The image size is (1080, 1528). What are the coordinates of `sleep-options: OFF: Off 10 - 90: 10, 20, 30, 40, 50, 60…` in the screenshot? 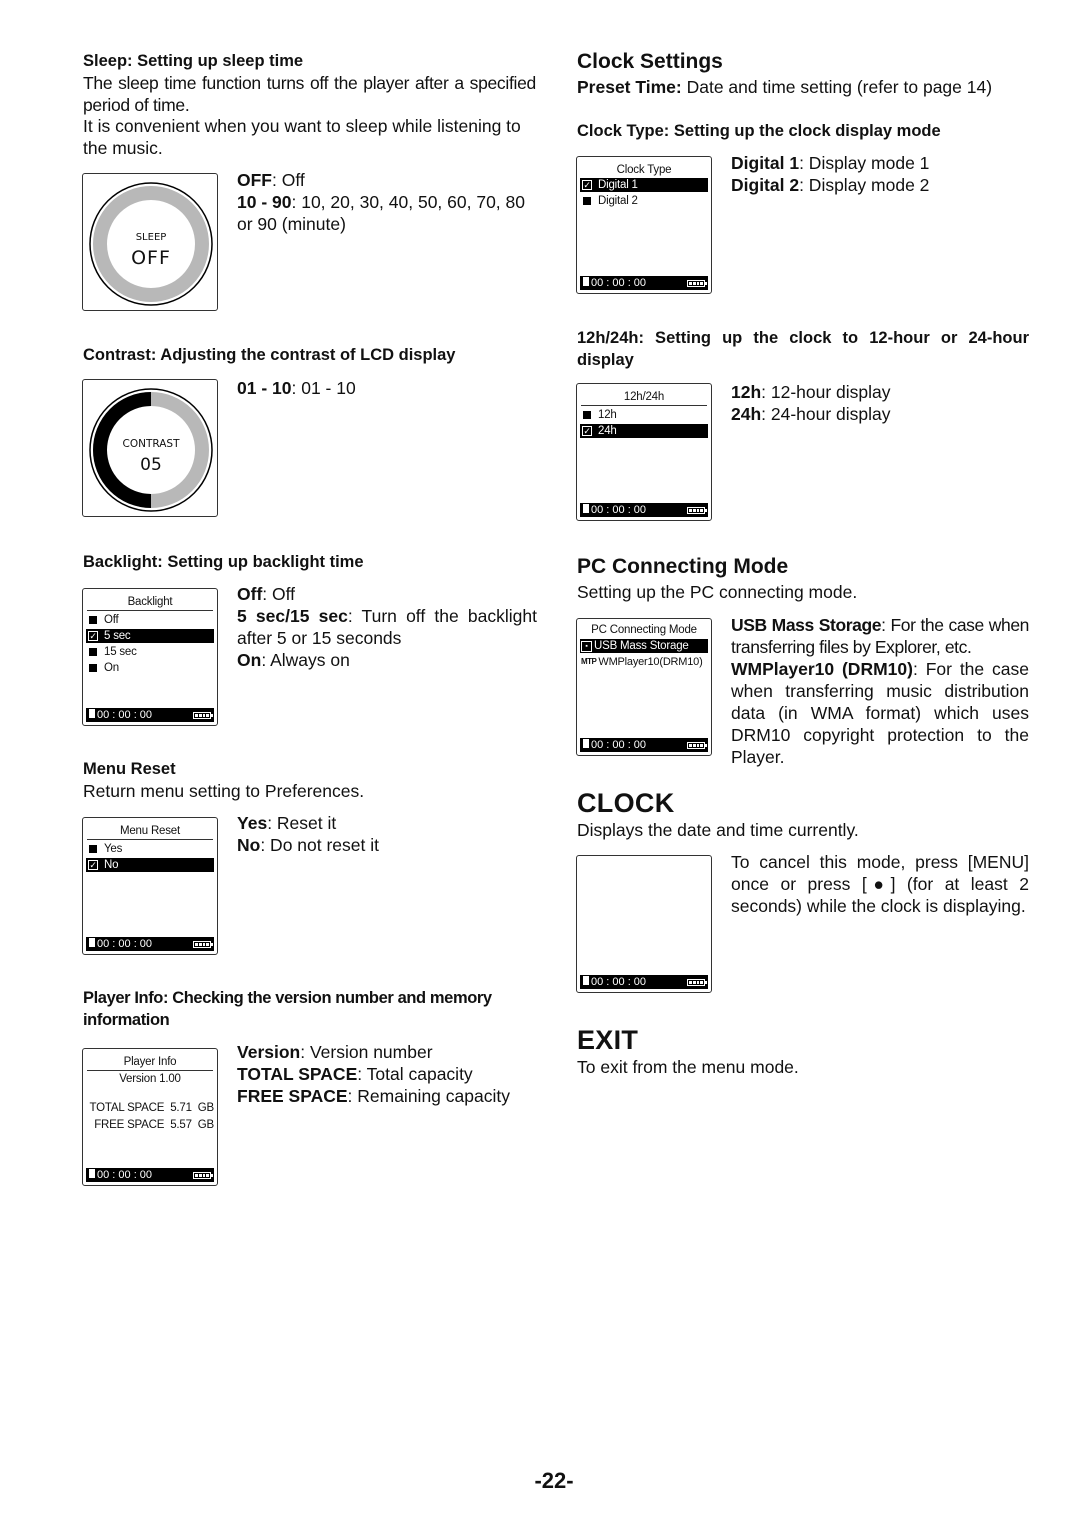 It's located at (387, 202).